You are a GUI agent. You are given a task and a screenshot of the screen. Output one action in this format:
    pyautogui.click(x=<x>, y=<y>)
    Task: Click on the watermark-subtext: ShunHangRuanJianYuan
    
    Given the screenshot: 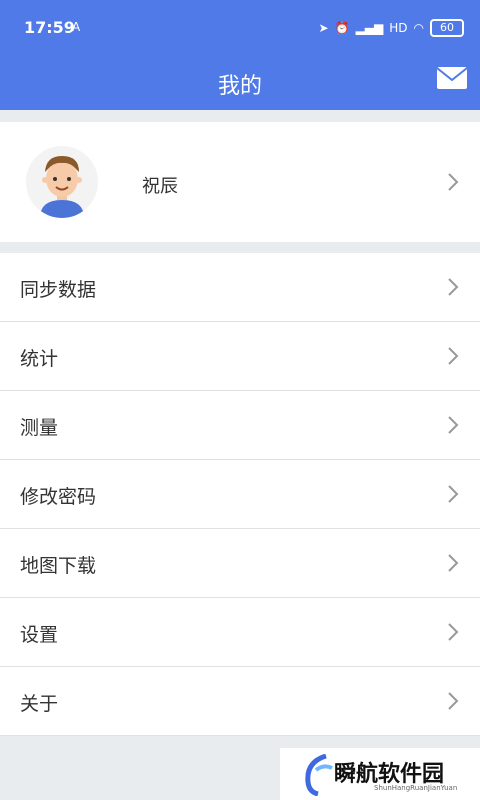 What is the action you would take?
    pyautogui.click(x=416, y=788)
    